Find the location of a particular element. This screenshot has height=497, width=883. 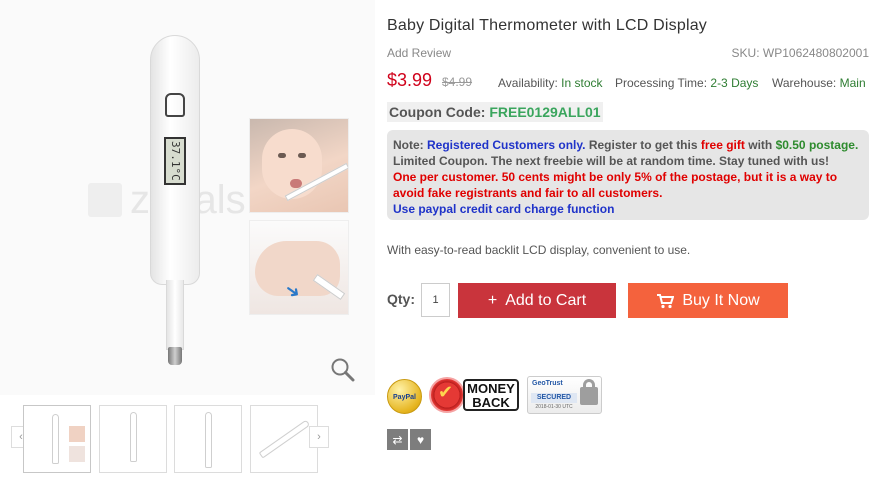

geotrust-date: 2018-01-30 UTC is located at coordinates (554, 407).